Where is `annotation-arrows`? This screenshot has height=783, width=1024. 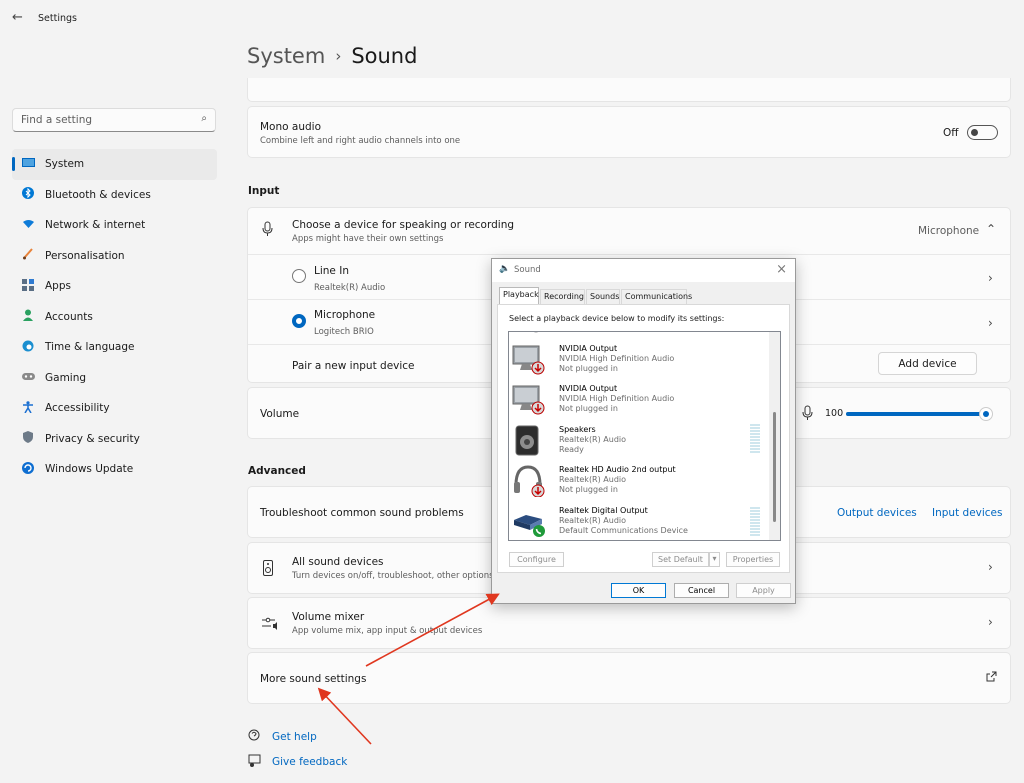 annotation-arrows is located at coordinates (408, 669).